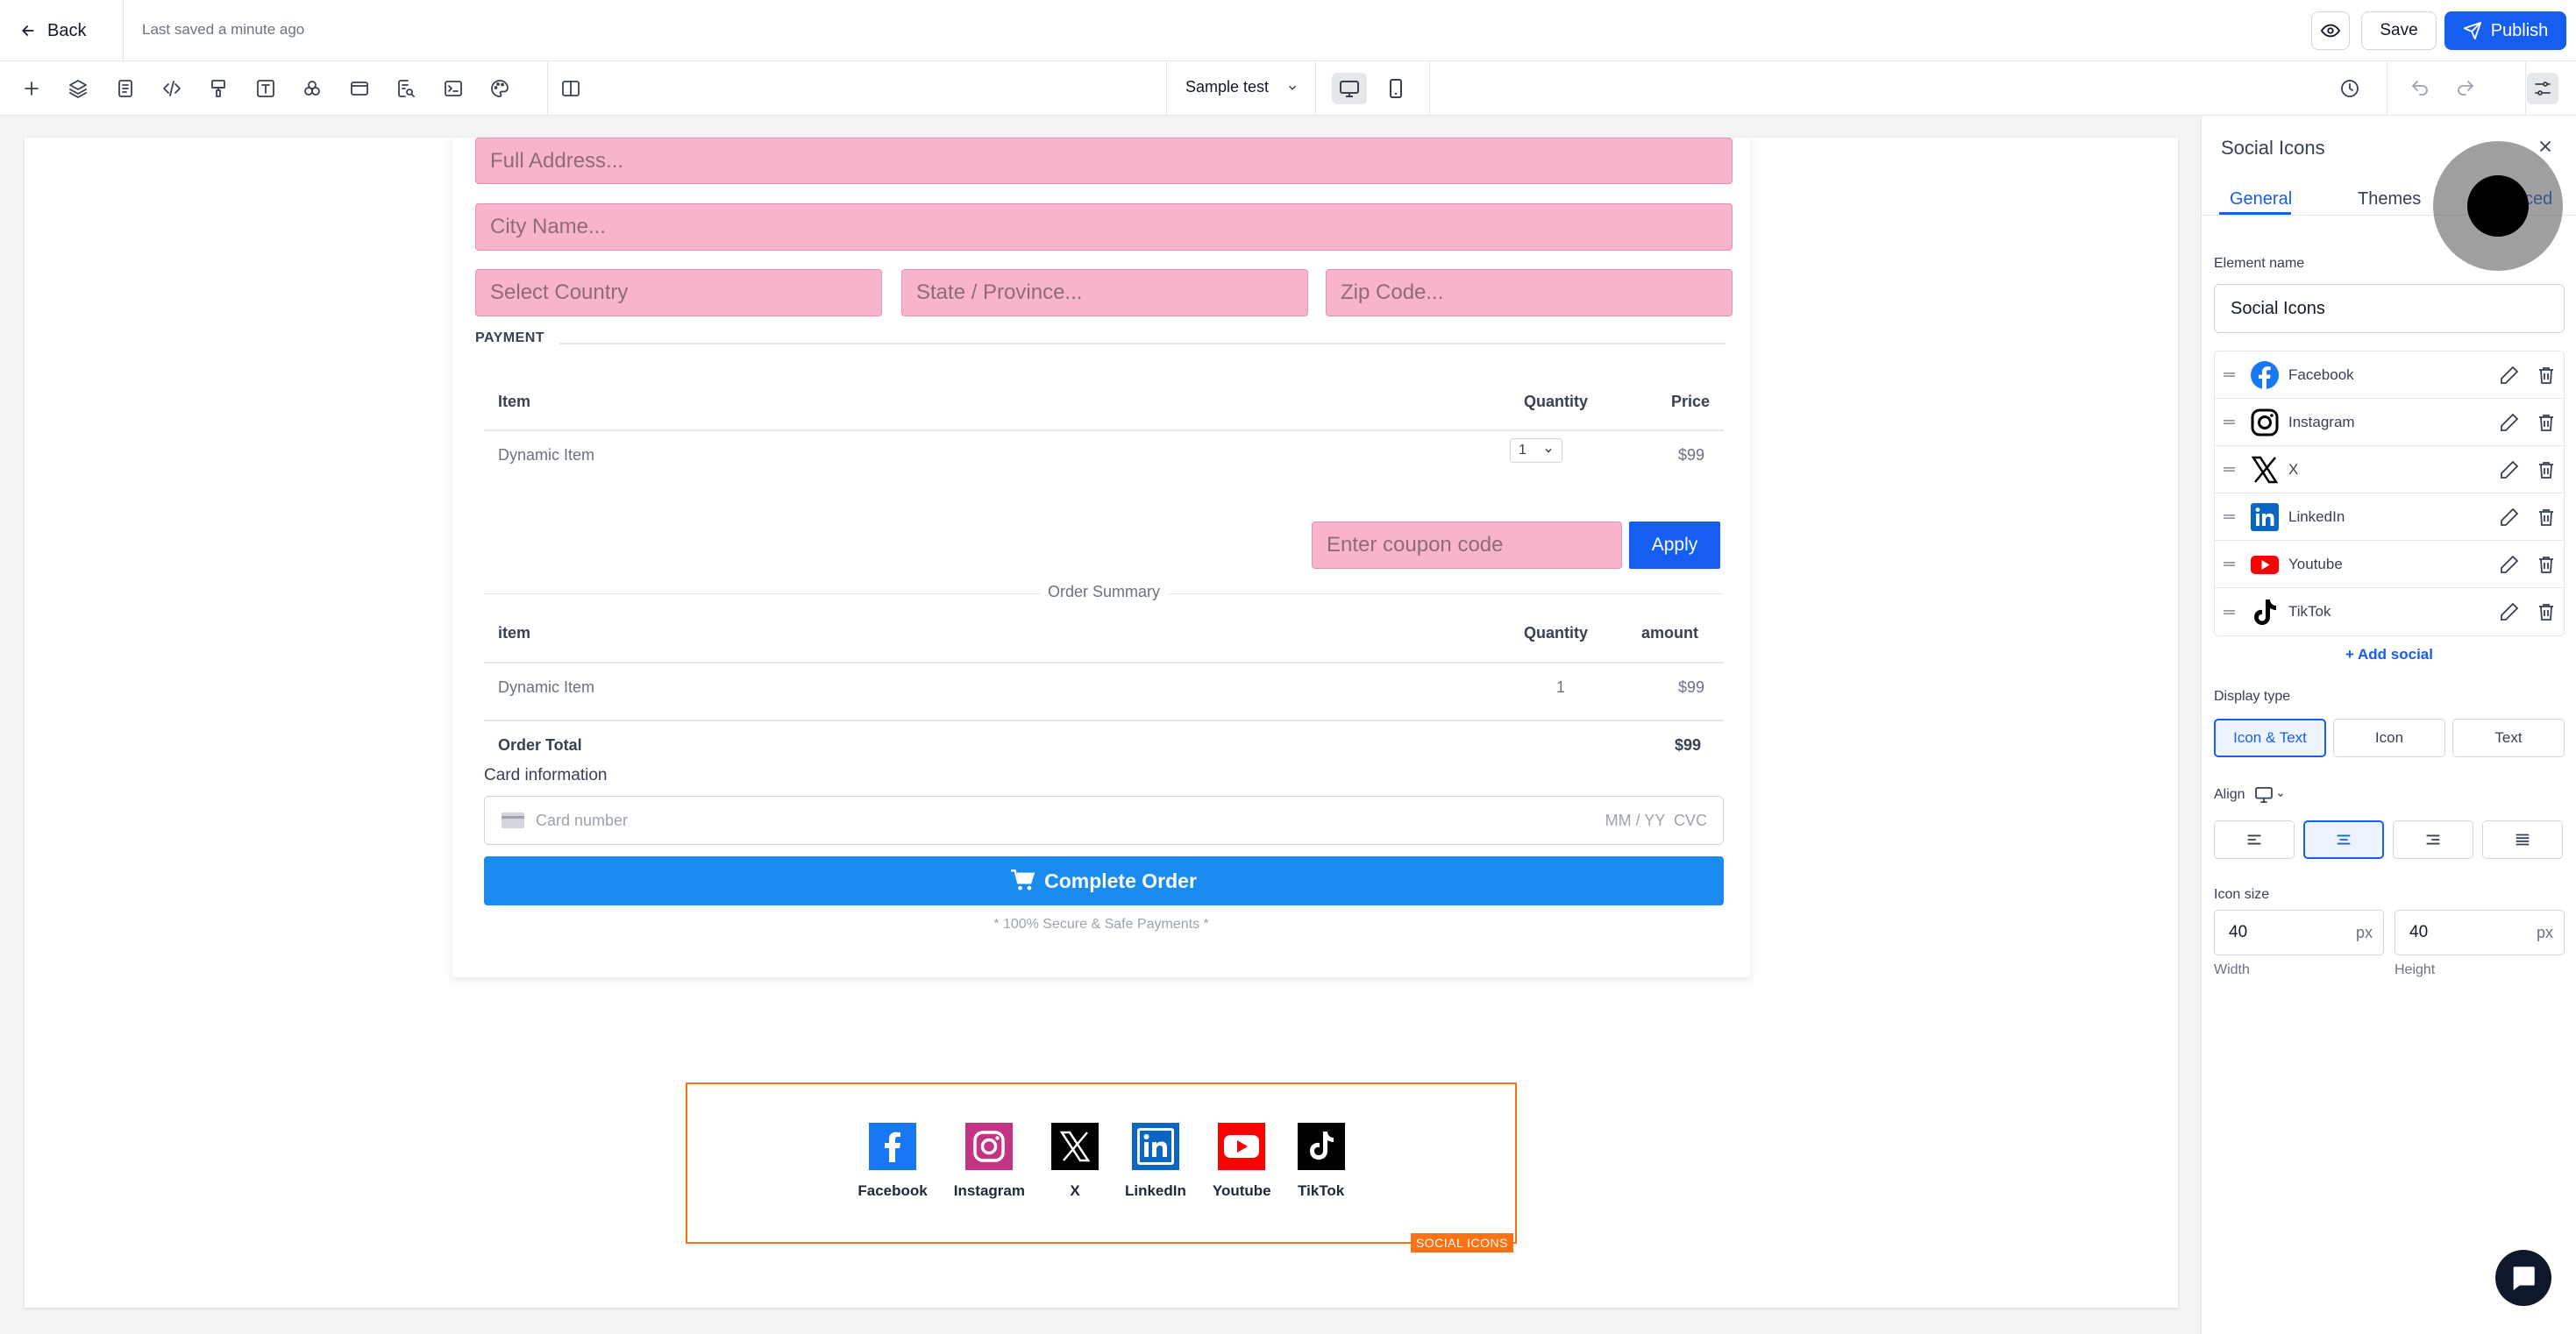  Describe the element at coordinates (312, 88) in the screenshot. I see `shapes-icon` at that location.